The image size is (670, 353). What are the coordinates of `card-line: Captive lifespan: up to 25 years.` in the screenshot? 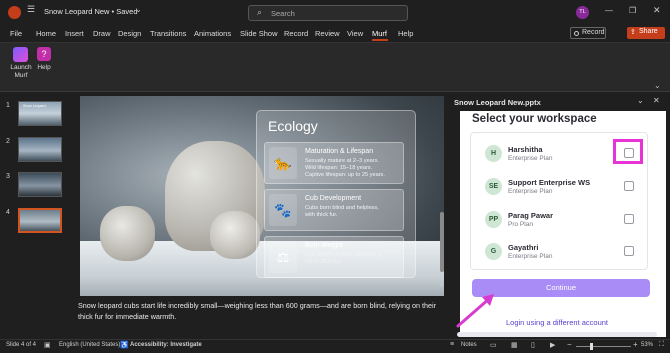 It's located at (345, 175).